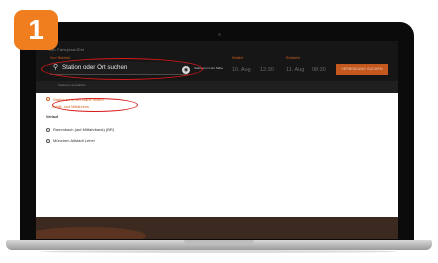  What do you see at coordinates (72, 85) in the screenshot?
I see `toolbar-text: Stationen auswählen` at bounding box center [72, 85].